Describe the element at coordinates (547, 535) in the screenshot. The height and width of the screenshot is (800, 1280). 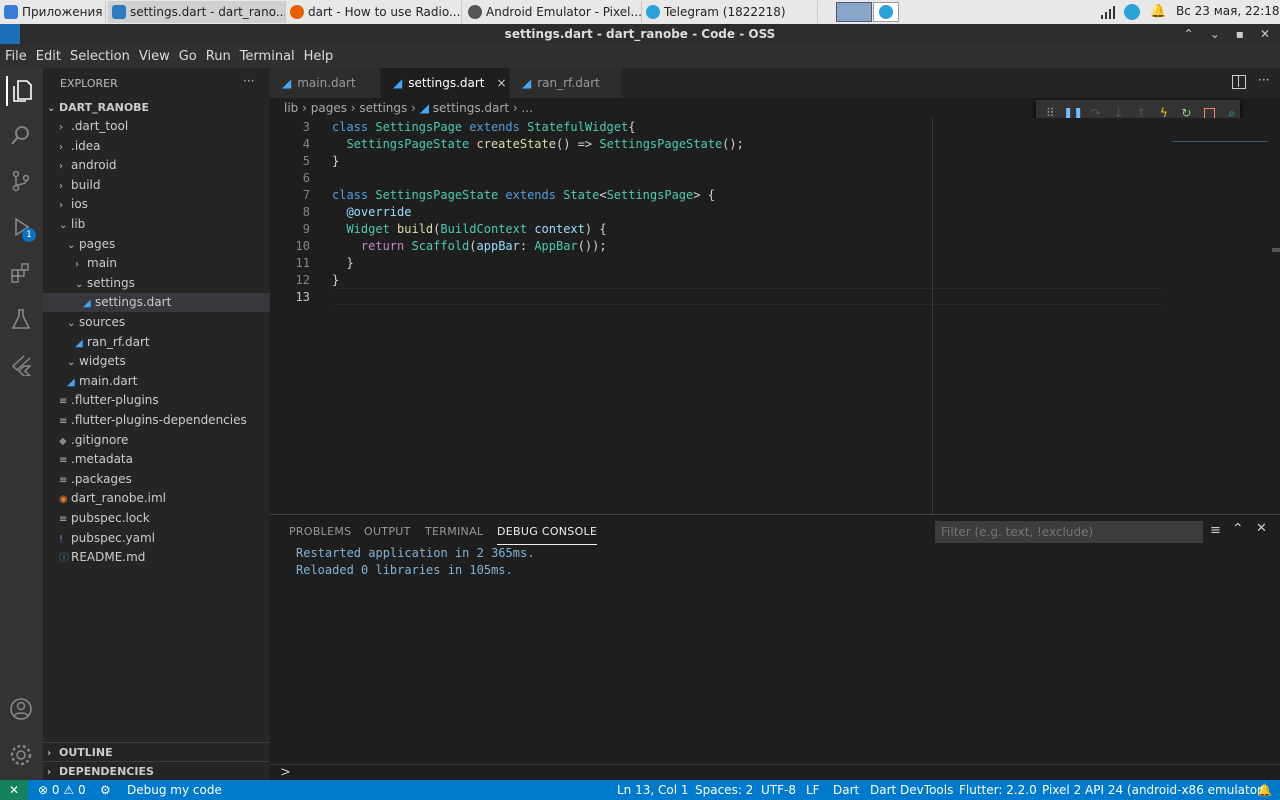
I see `tab-debug-console: DEBUG CONSOLE` at that location.